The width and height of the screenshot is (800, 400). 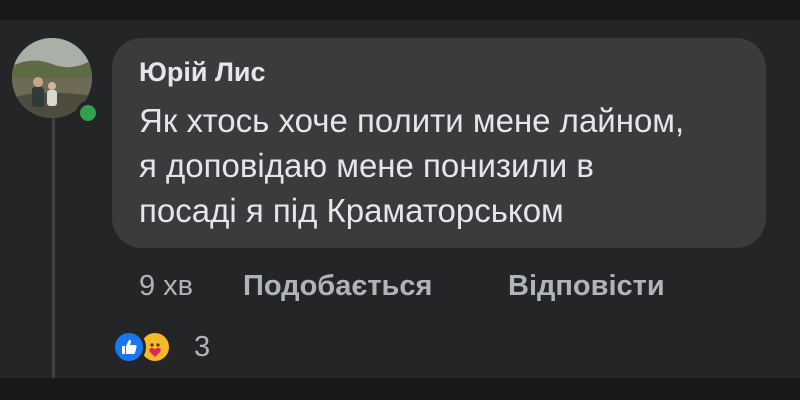 I want to click on comment-timestamp: 9 хв, so click(x=166, y=286).